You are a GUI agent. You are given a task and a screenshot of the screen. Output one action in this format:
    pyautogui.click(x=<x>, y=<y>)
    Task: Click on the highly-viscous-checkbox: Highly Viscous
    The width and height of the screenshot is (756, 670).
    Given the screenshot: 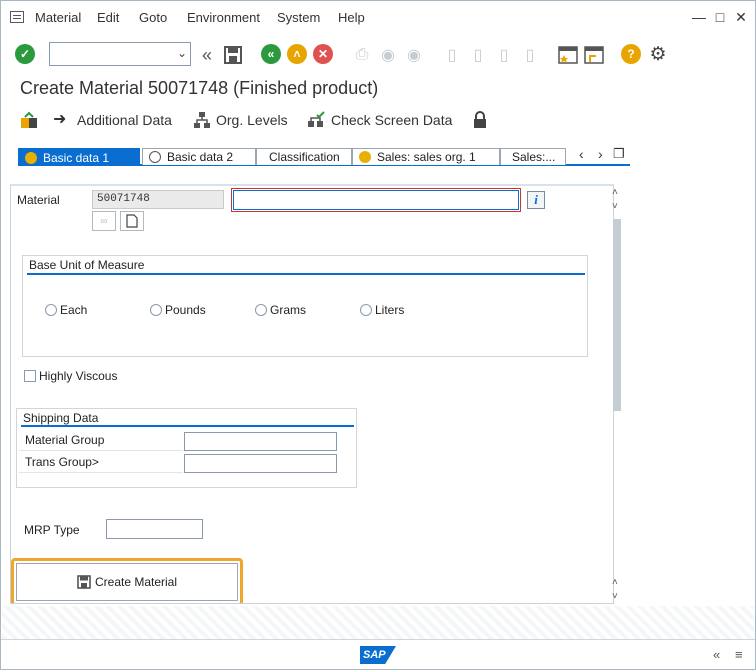 What is the action you would take?
    pyautogui.click(x=70, y=376)
    